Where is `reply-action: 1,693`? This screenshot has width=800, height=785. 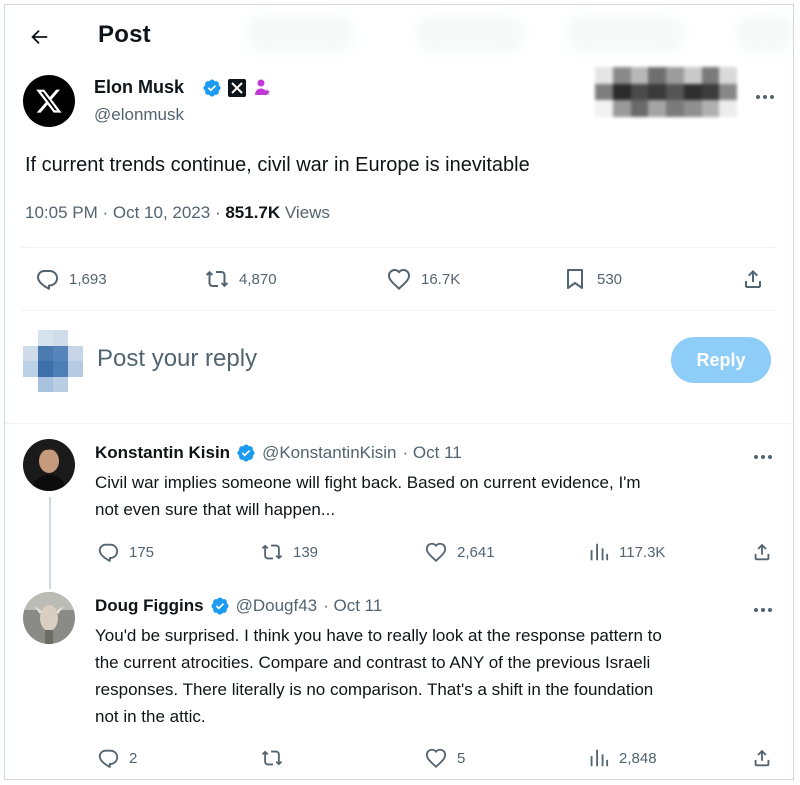
reply-action: 1,693 is located at coordinates (71, 279).